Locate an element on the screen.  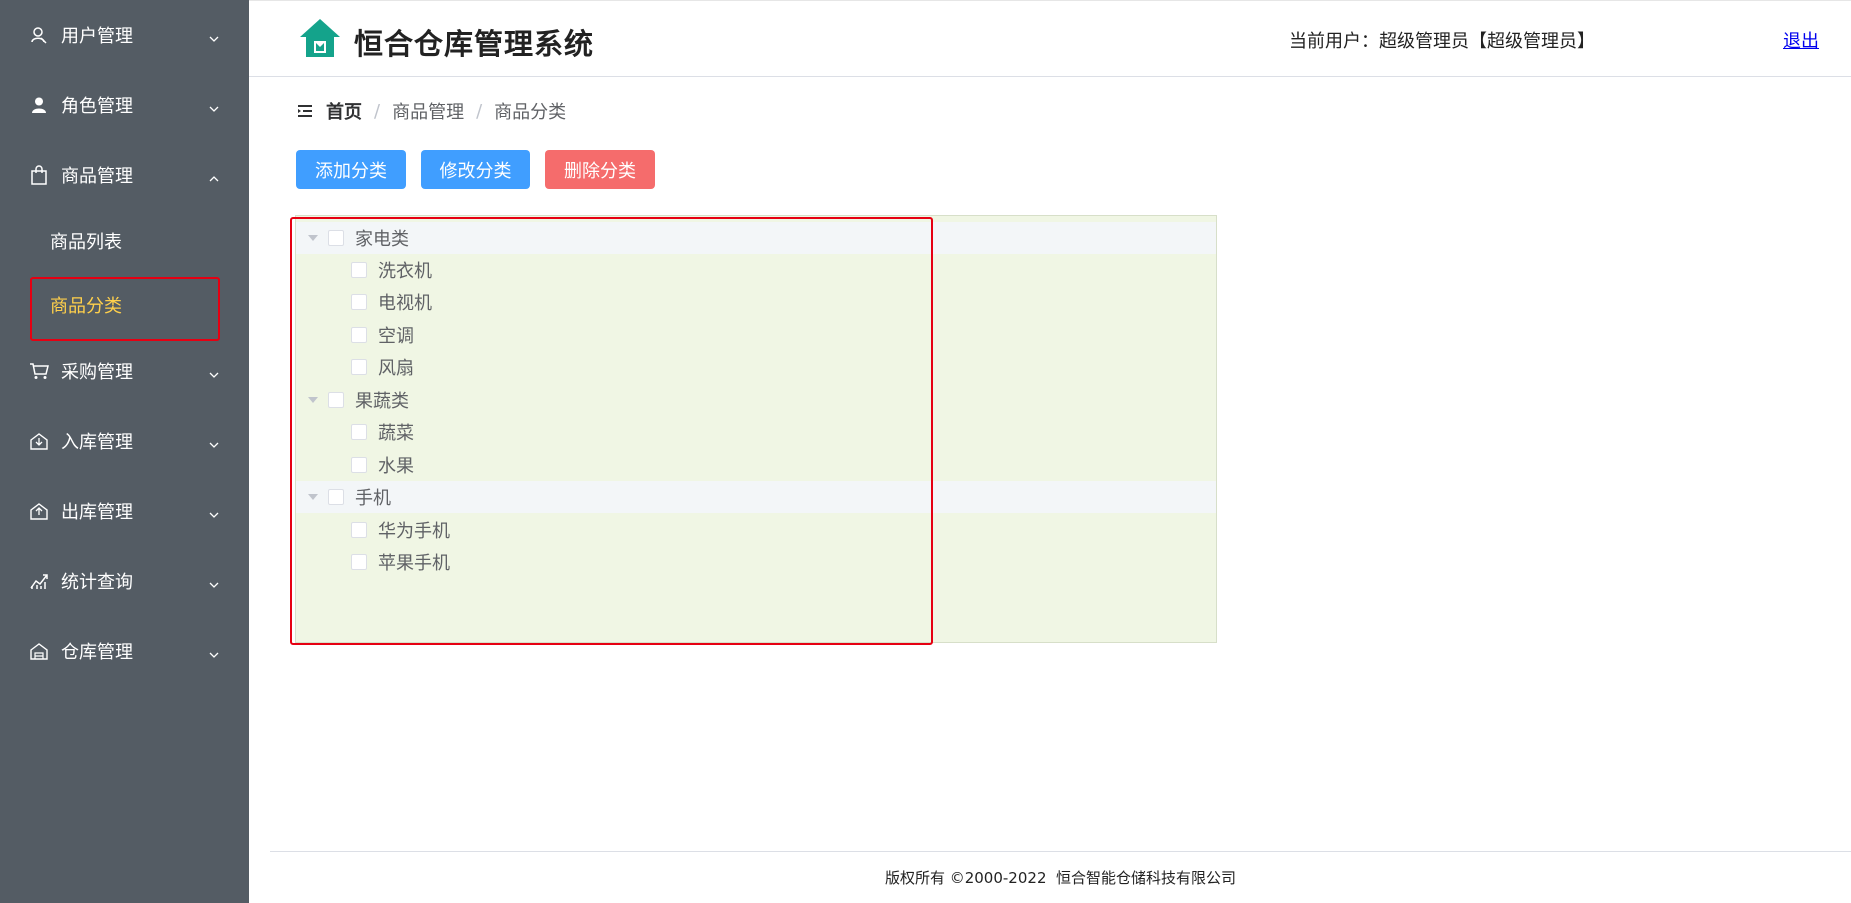
sidebar-subitem-label: 商品列表 is located at coordinates (86, 242).